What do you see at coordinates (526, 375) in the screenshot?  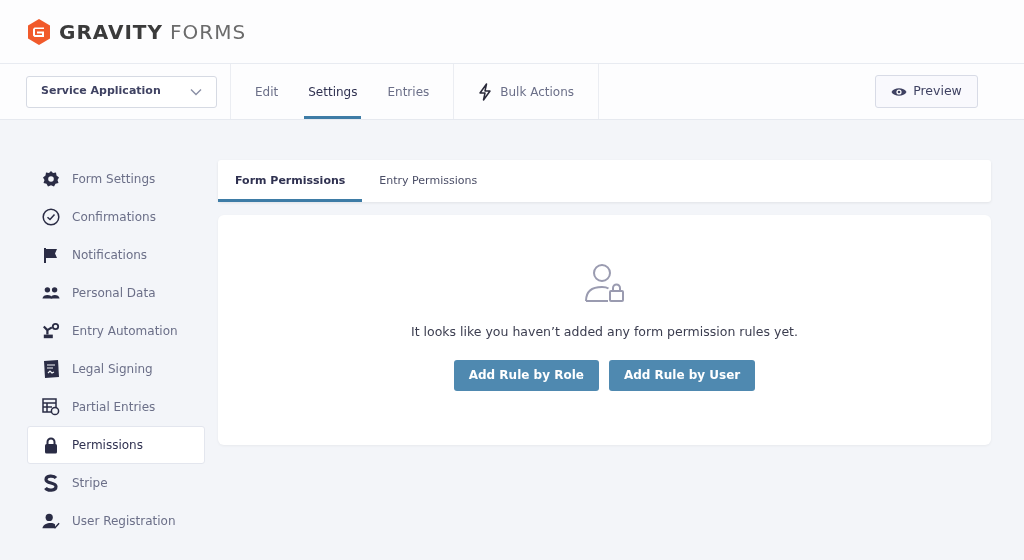 I see `add-rule-button: Add Rule by Role` at bounding box center [526, 375].